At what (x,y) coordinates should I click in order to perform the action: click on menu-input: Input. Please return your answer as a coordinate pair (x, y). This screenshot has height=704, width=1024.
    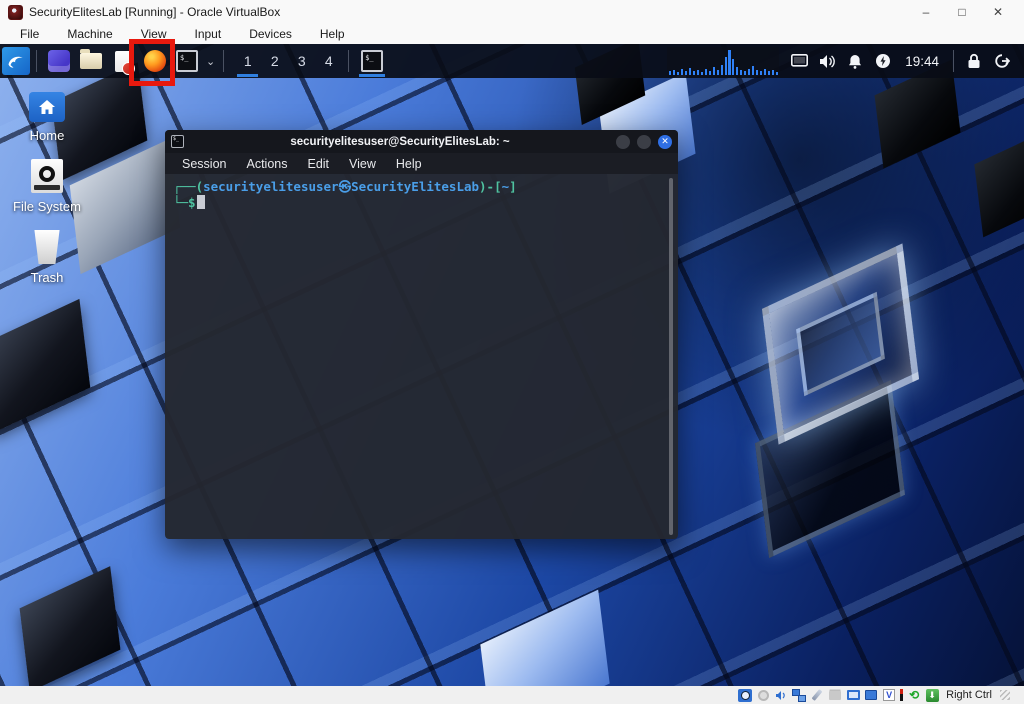
    Looking at the image, I should click on (208, 34).